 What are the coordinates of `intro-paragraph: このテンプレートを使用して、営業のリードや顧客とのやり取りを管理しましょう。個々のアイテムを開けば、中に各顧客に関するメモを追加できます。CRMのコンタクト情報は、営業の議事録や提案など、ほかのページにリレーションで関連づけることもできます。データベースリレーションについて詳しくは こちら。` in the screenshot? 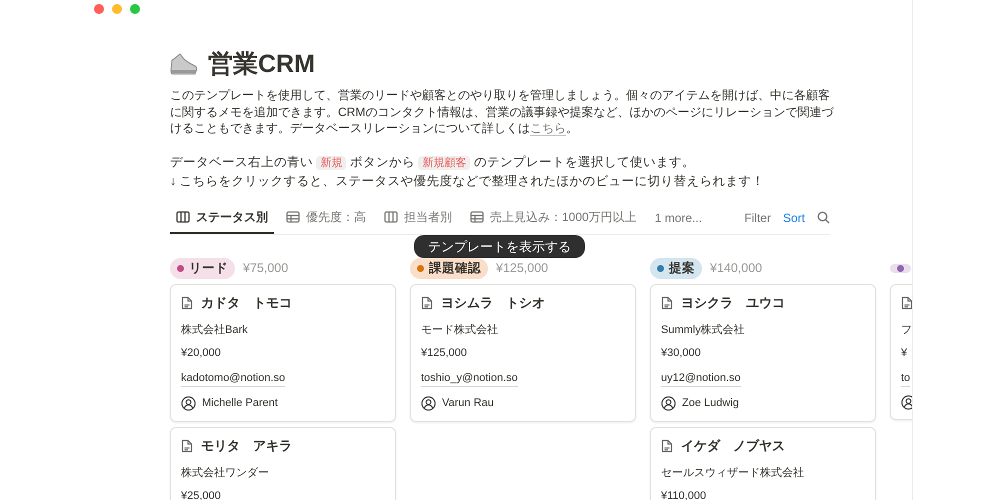 It's located at (502, 111).